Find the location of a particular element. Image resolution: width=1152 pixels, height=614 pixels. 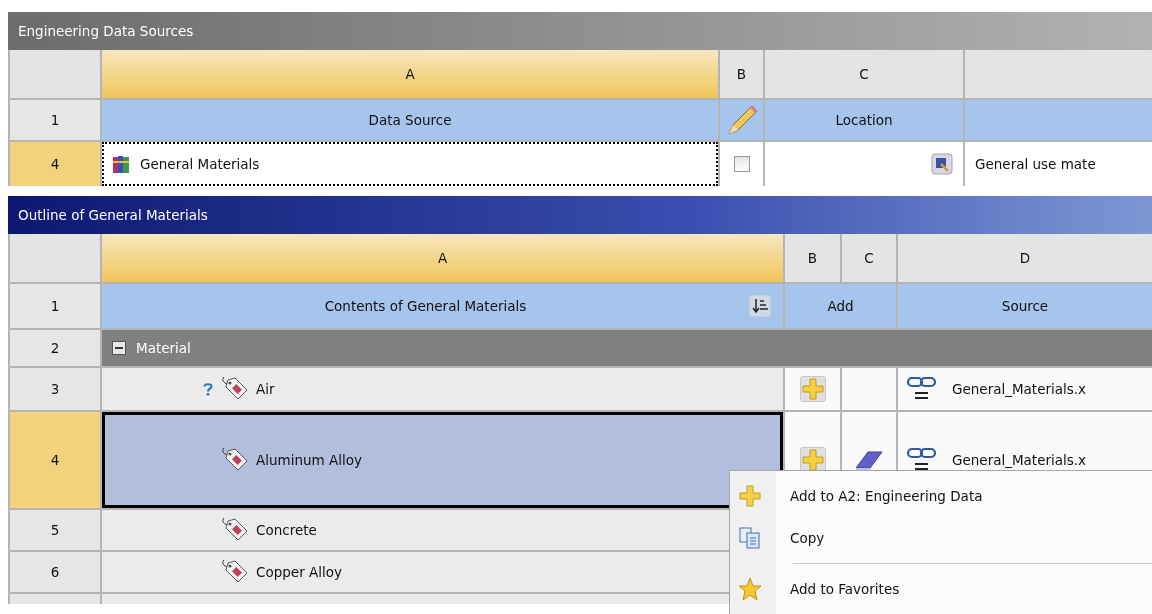

column-header: Add is located at coordinates (840, 306).